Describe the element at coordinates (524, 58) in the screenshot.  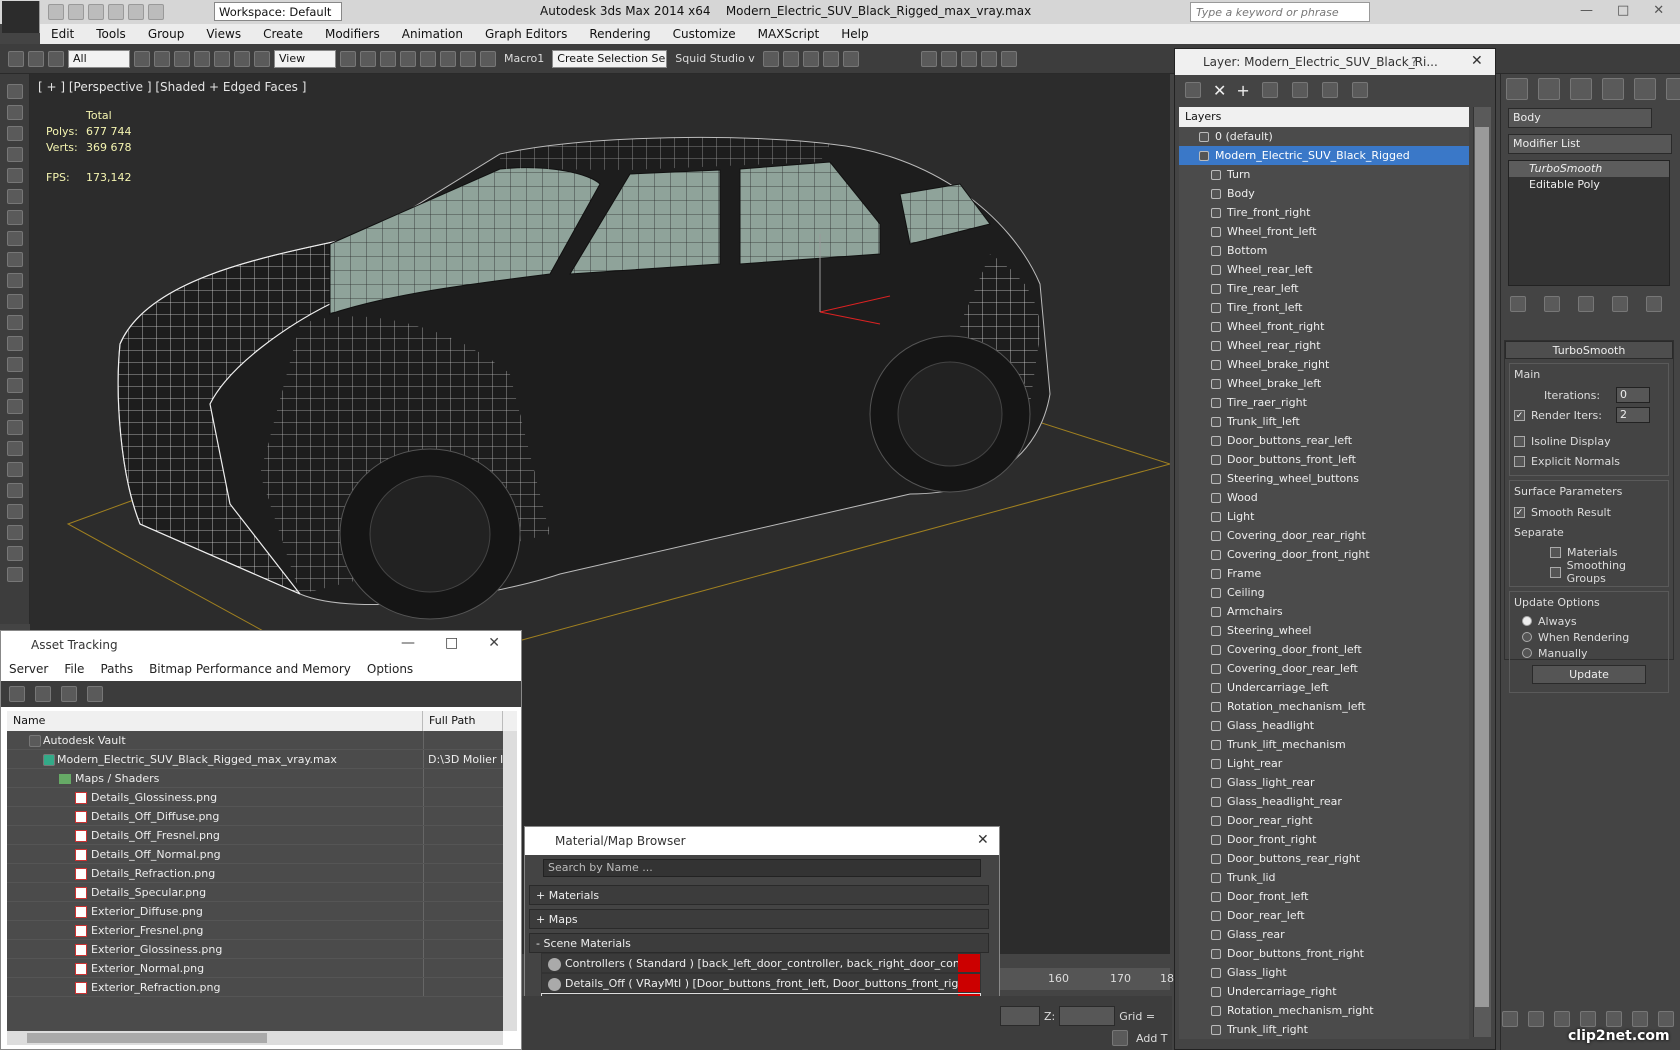
I see `macro-label: Macro1` at that location.